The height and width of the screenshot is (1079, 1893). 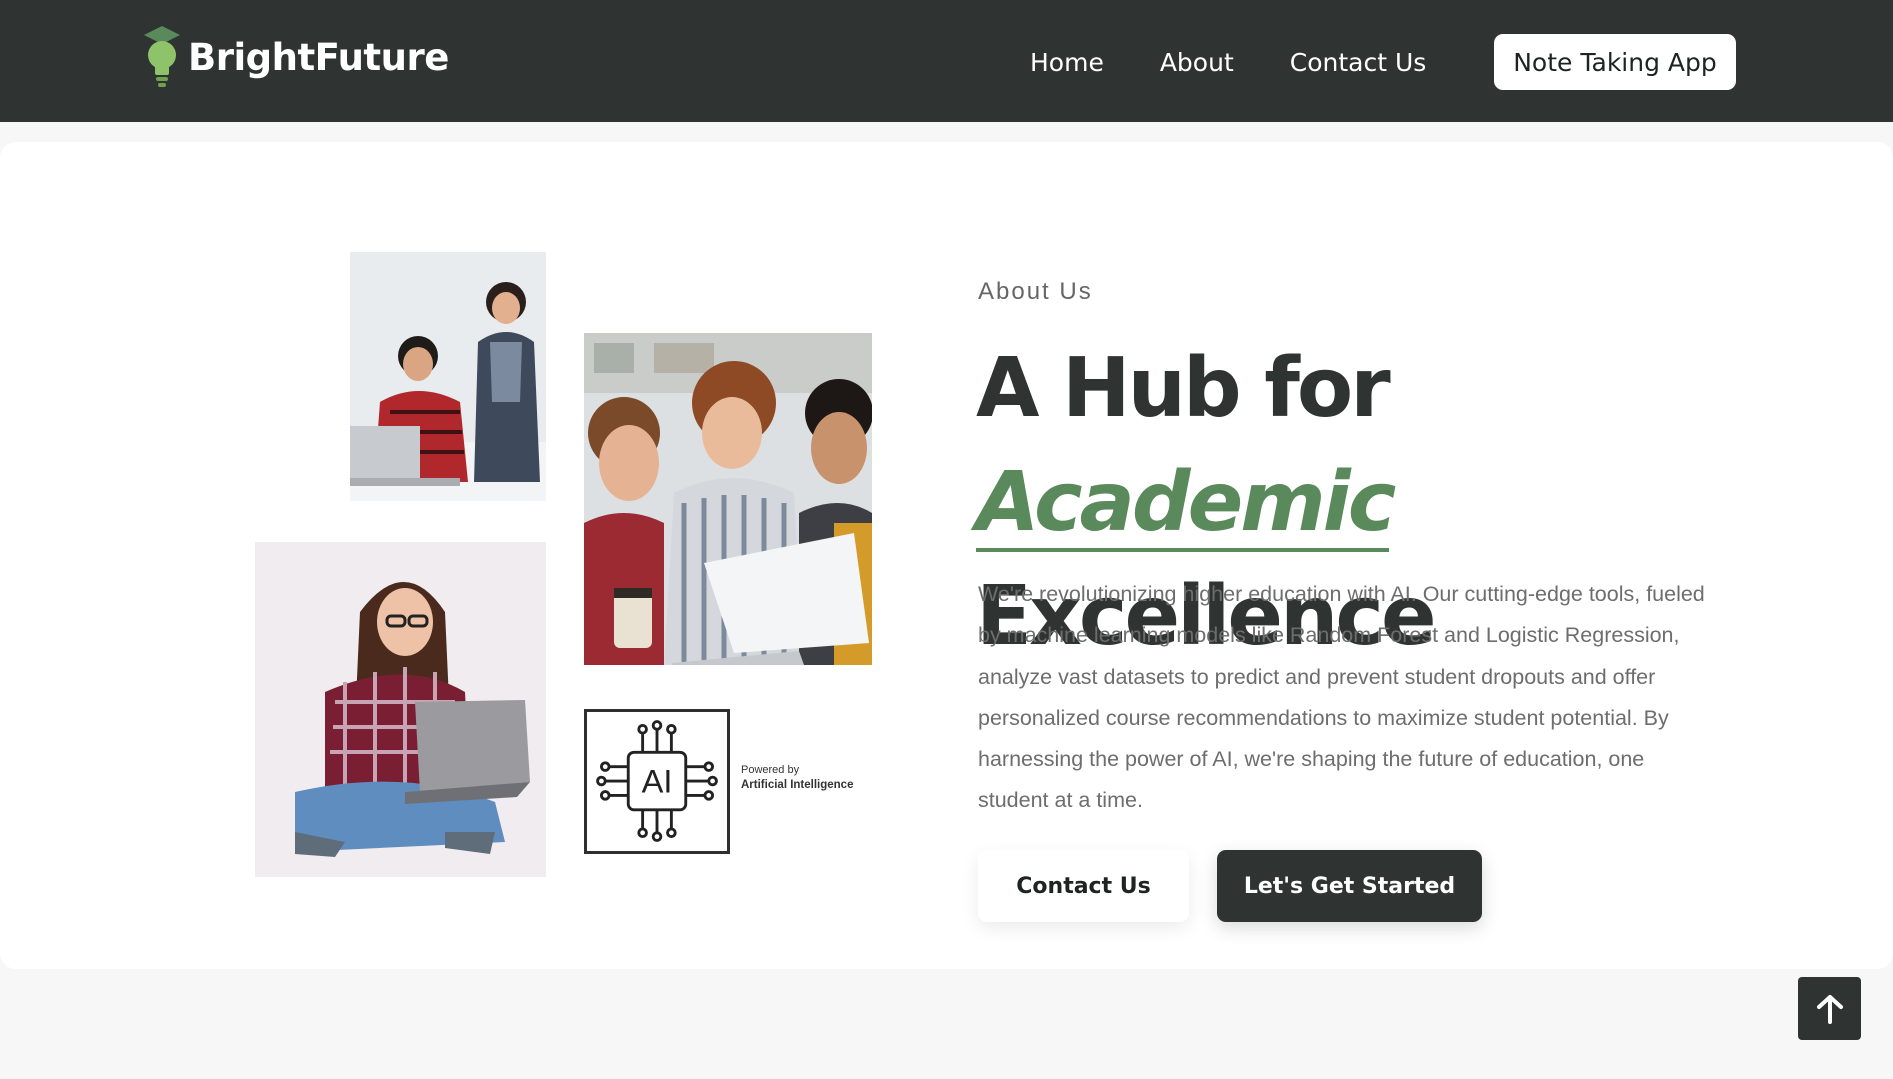 I want to click on students-group-photo, so click(x=728, y=499).